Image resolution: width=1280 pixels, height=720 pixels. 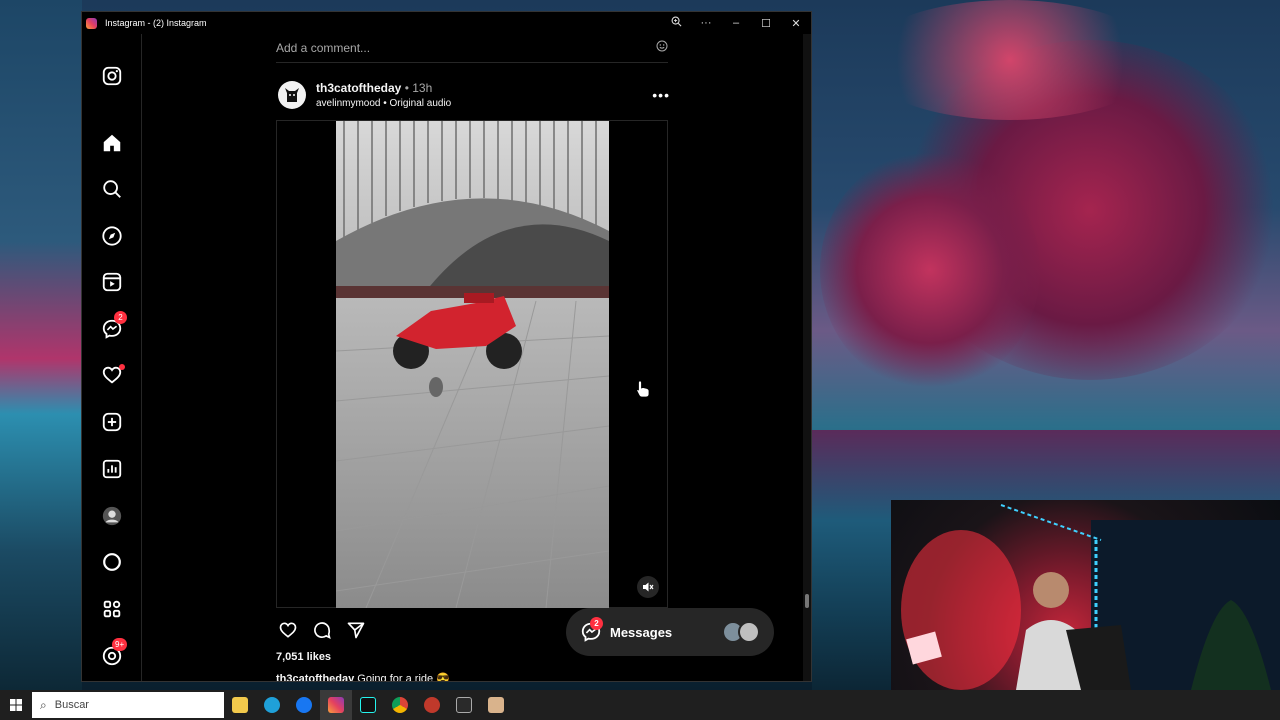 I want to click on search-icon, so click(x=112, y=189).